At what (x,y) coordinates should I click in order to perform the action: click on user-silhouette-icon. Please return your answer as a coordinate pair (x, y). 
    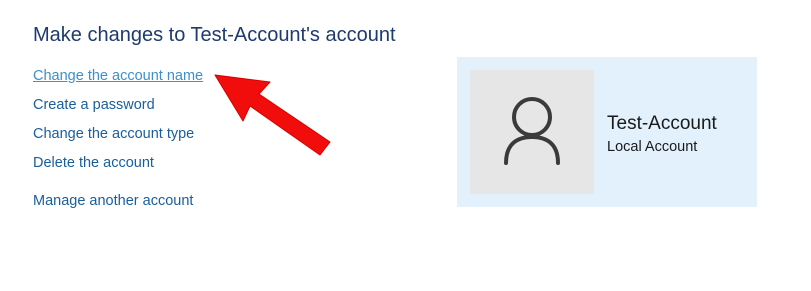
    Looking at the image, I should click on (532, 131).